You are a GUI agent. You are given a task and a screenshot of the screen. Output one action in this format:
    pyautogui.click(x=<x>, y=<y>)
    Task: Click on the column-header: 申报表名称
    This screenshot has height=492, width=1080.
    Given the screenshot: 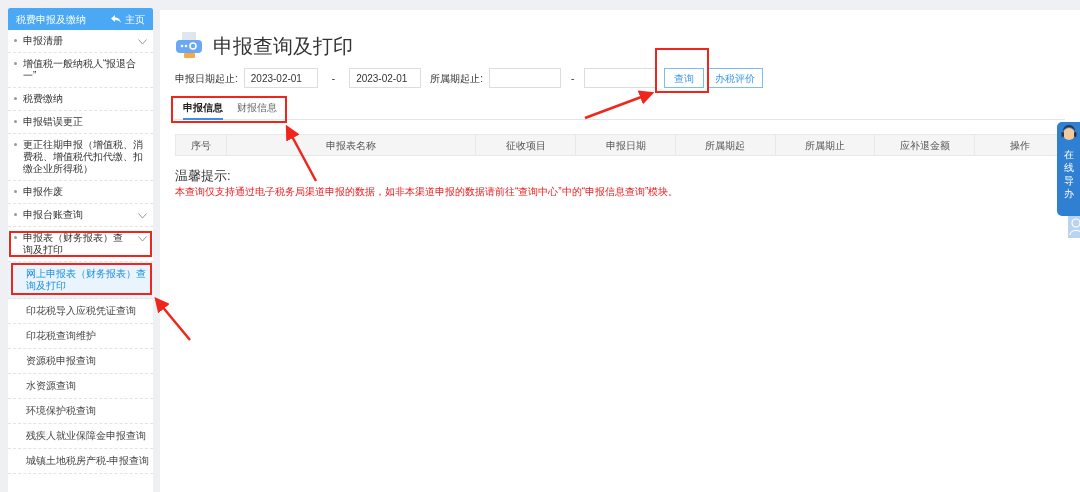 What is the action you would take?
    pyautogui.click(x=350, y=145)
    